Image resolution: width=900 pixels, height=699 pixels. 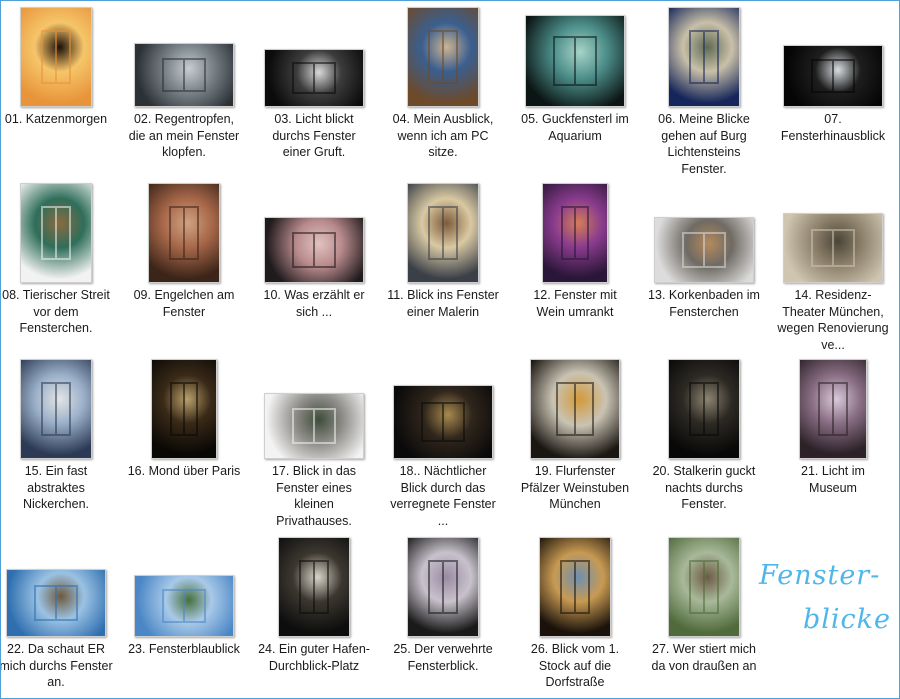 What do you see at coordinates (833, 479) in the screenshot?
I see `file-name-label: 21. Licht im Museum` at bounding box center [833, 479].